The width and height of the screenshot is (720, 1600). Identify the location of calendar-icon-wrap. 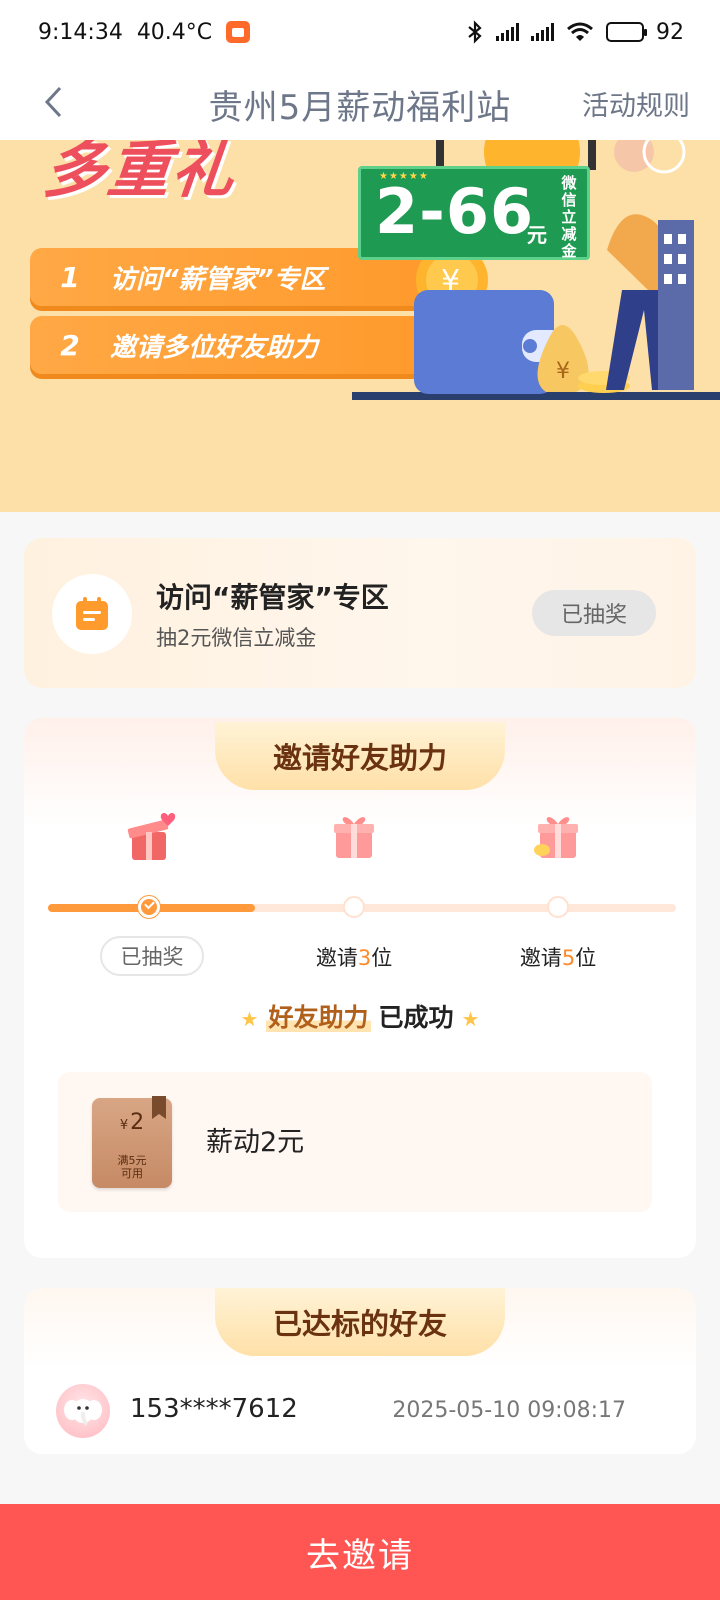
(92, 614).